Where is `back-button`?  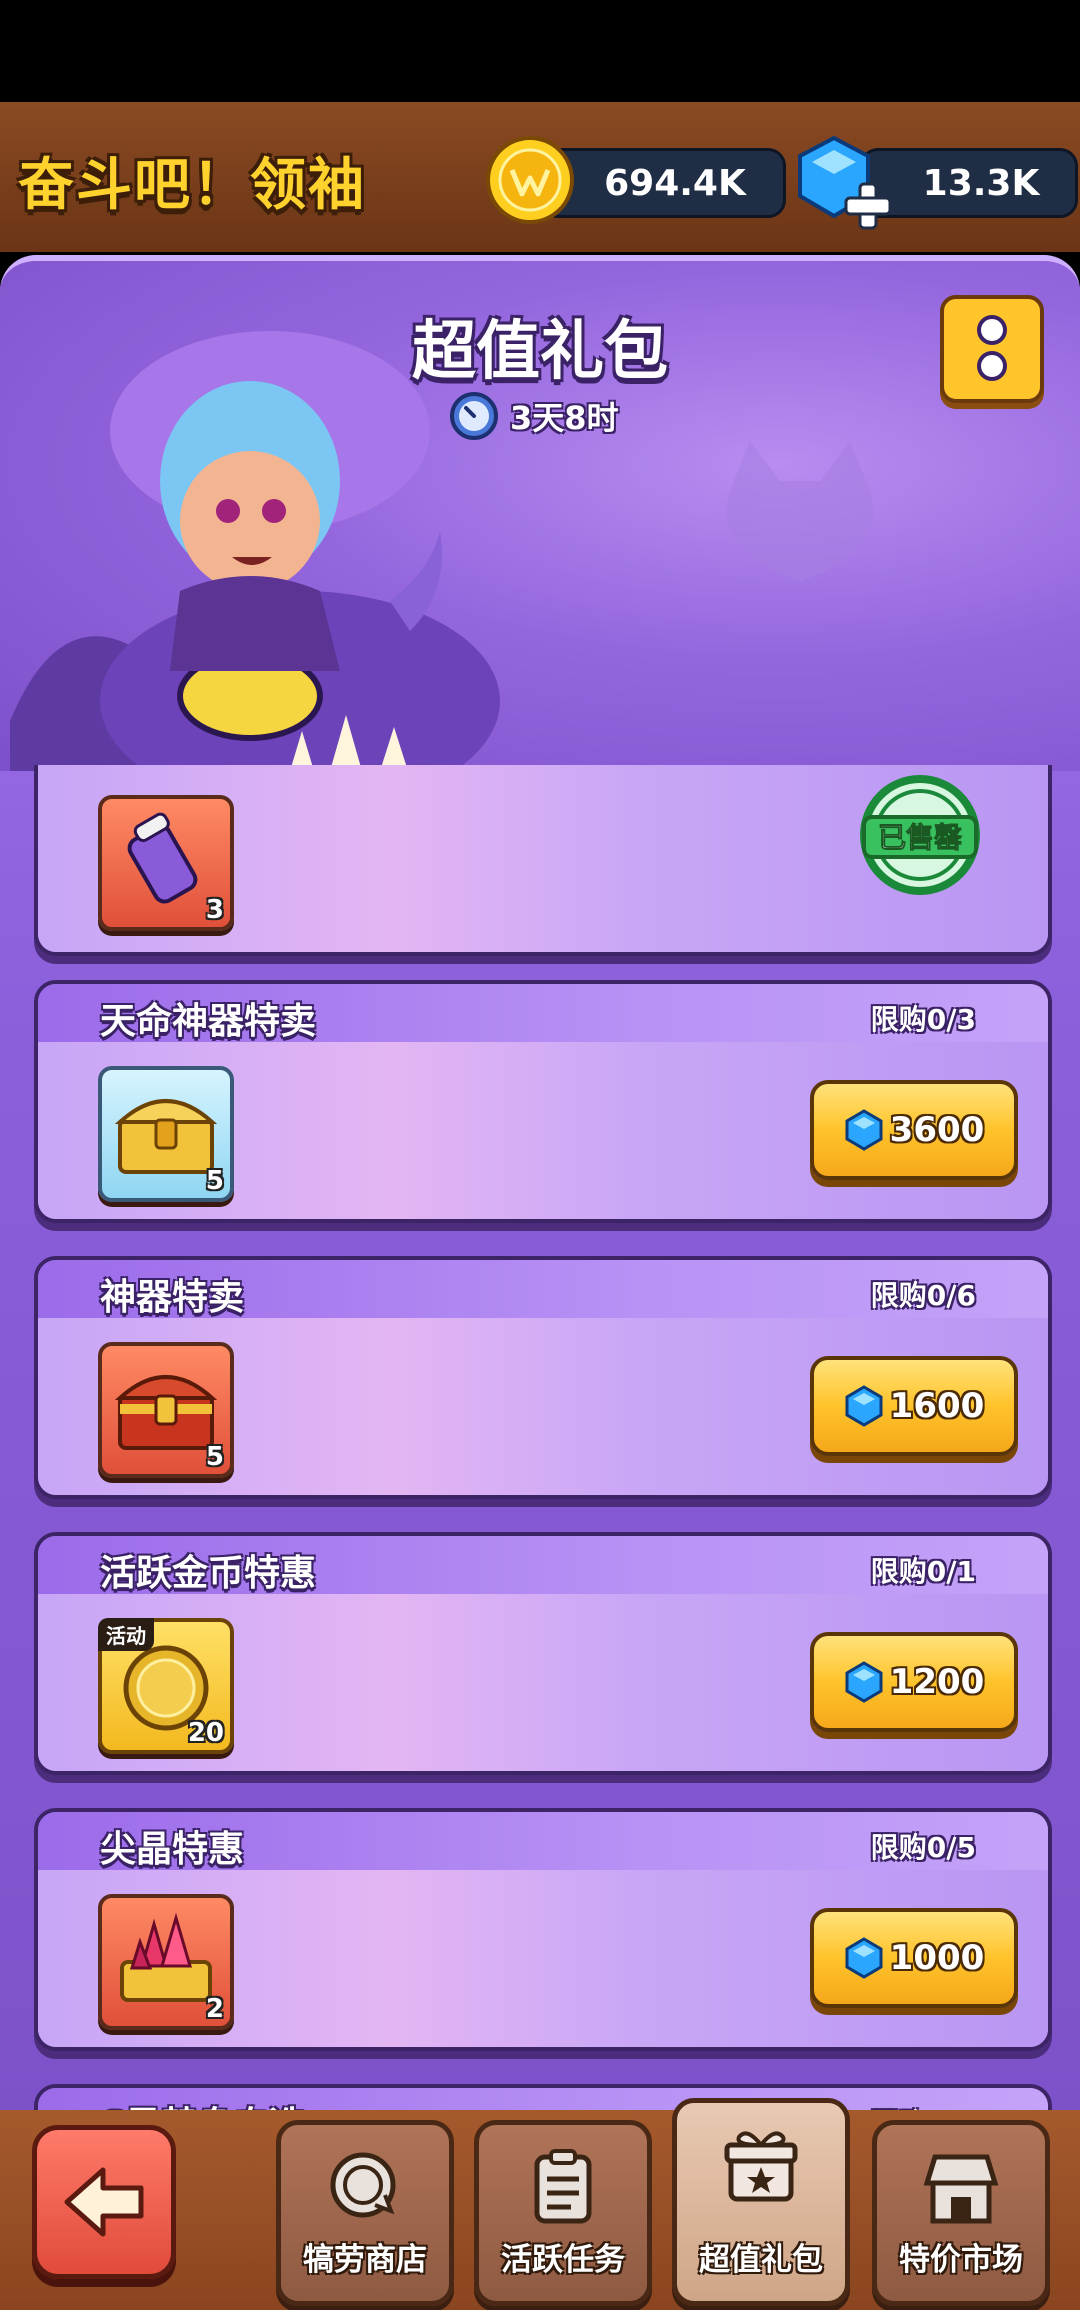 back-button is located at coordinates (104, 2202).